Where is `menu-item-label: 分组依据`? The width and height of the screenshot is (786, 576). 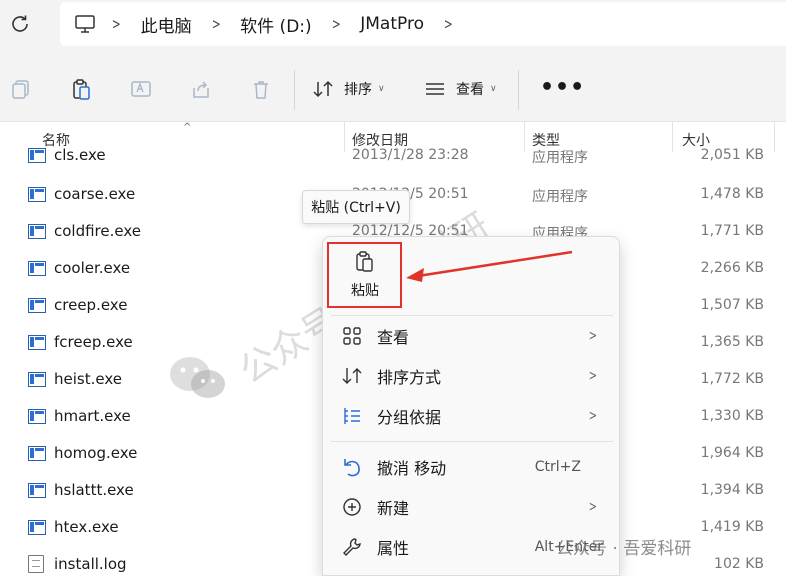 menu-item-label: 分组依据 is located at coordinates (409, 417).